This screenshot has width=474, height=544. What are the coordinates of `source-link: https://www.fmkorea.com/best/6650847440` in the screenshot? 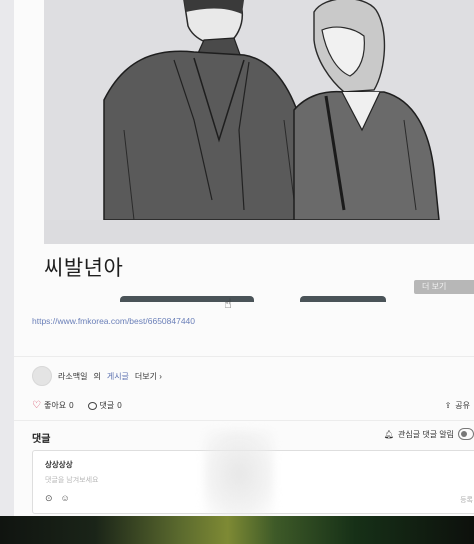 It's located at (113, 321).